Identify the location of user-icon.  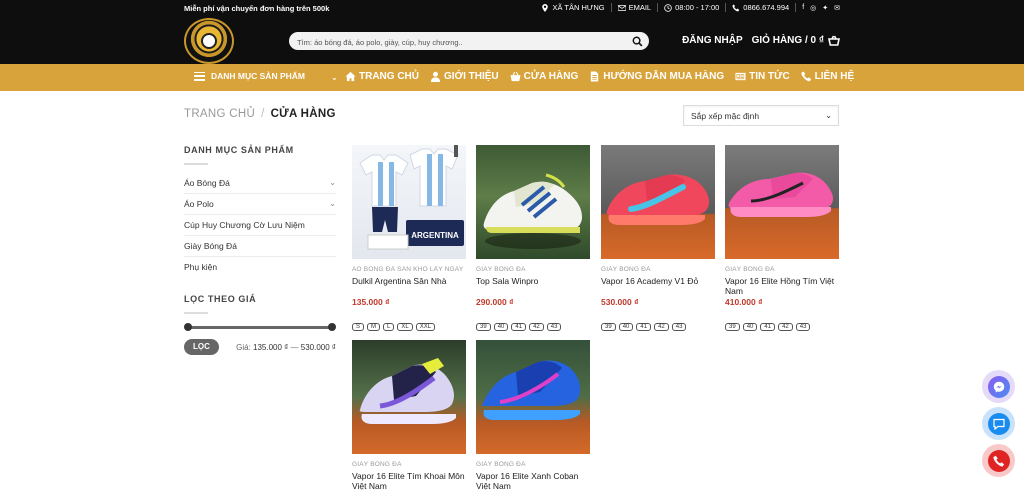
(435, 76).